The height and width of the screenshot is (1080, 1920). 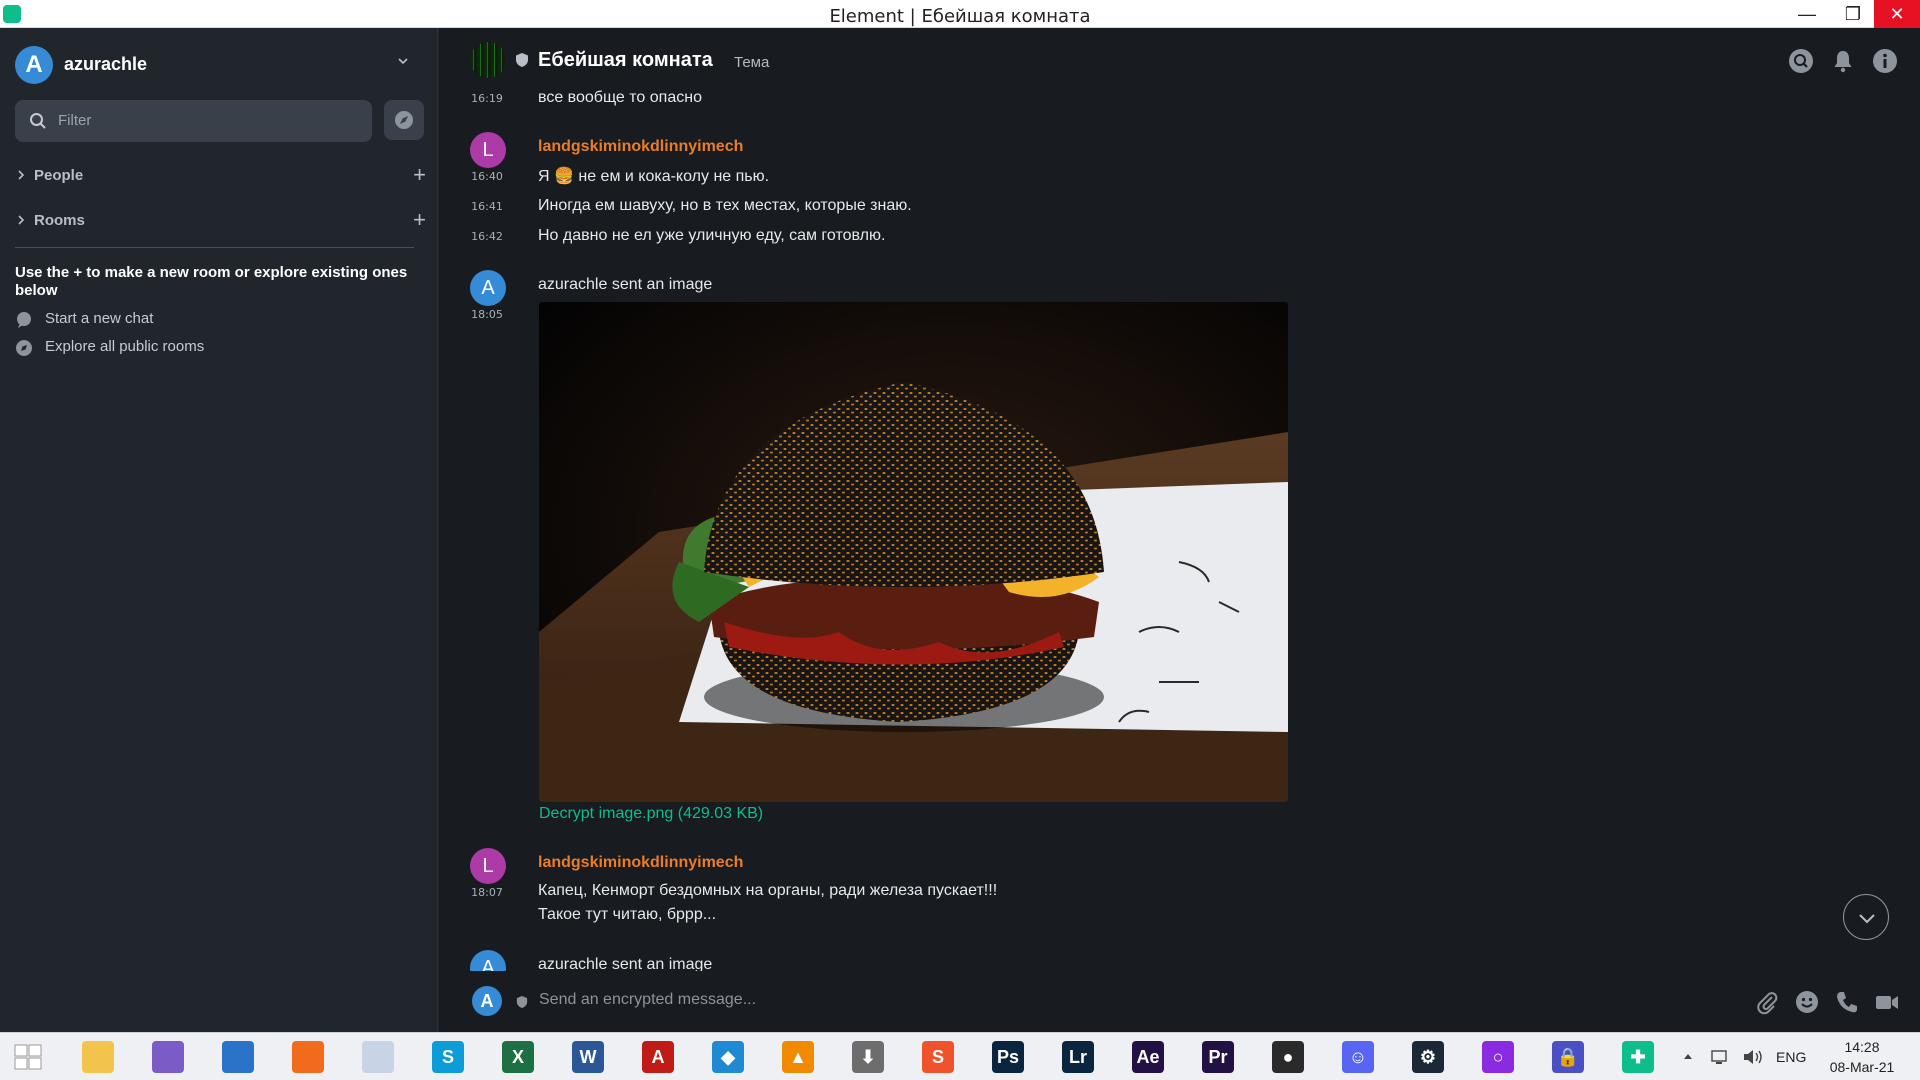 I want to click on room-name: Ебейшая комната, so click(x=625, y=60).